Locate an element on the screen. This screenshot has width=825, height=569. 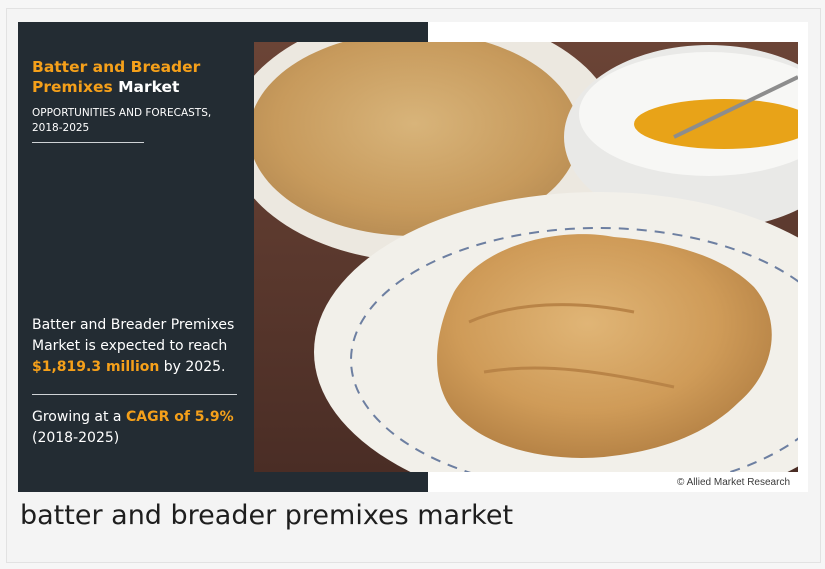
title-highlight: Batter and Breader is located at coordinates (116, 67).